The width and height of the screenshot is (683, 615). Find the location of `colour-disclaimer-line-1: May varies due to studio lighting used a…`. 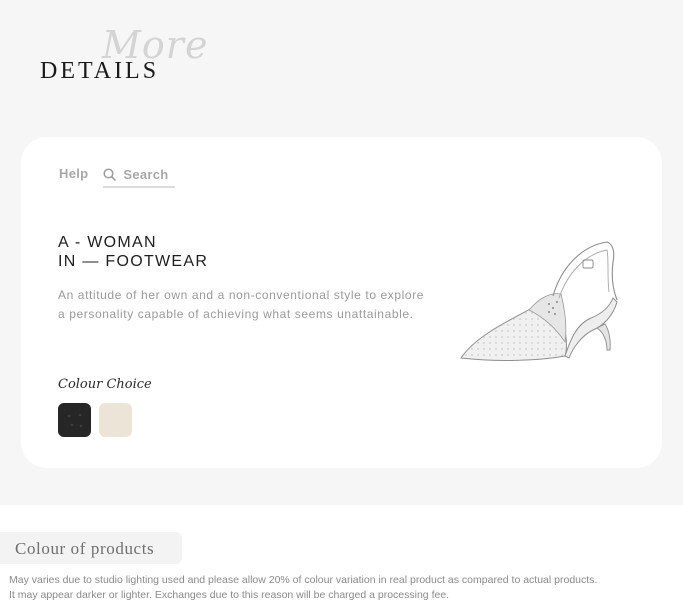

colour-disclaimer-line-1: May varies due to studio lighting used a… is located at coordinates (303, 580).